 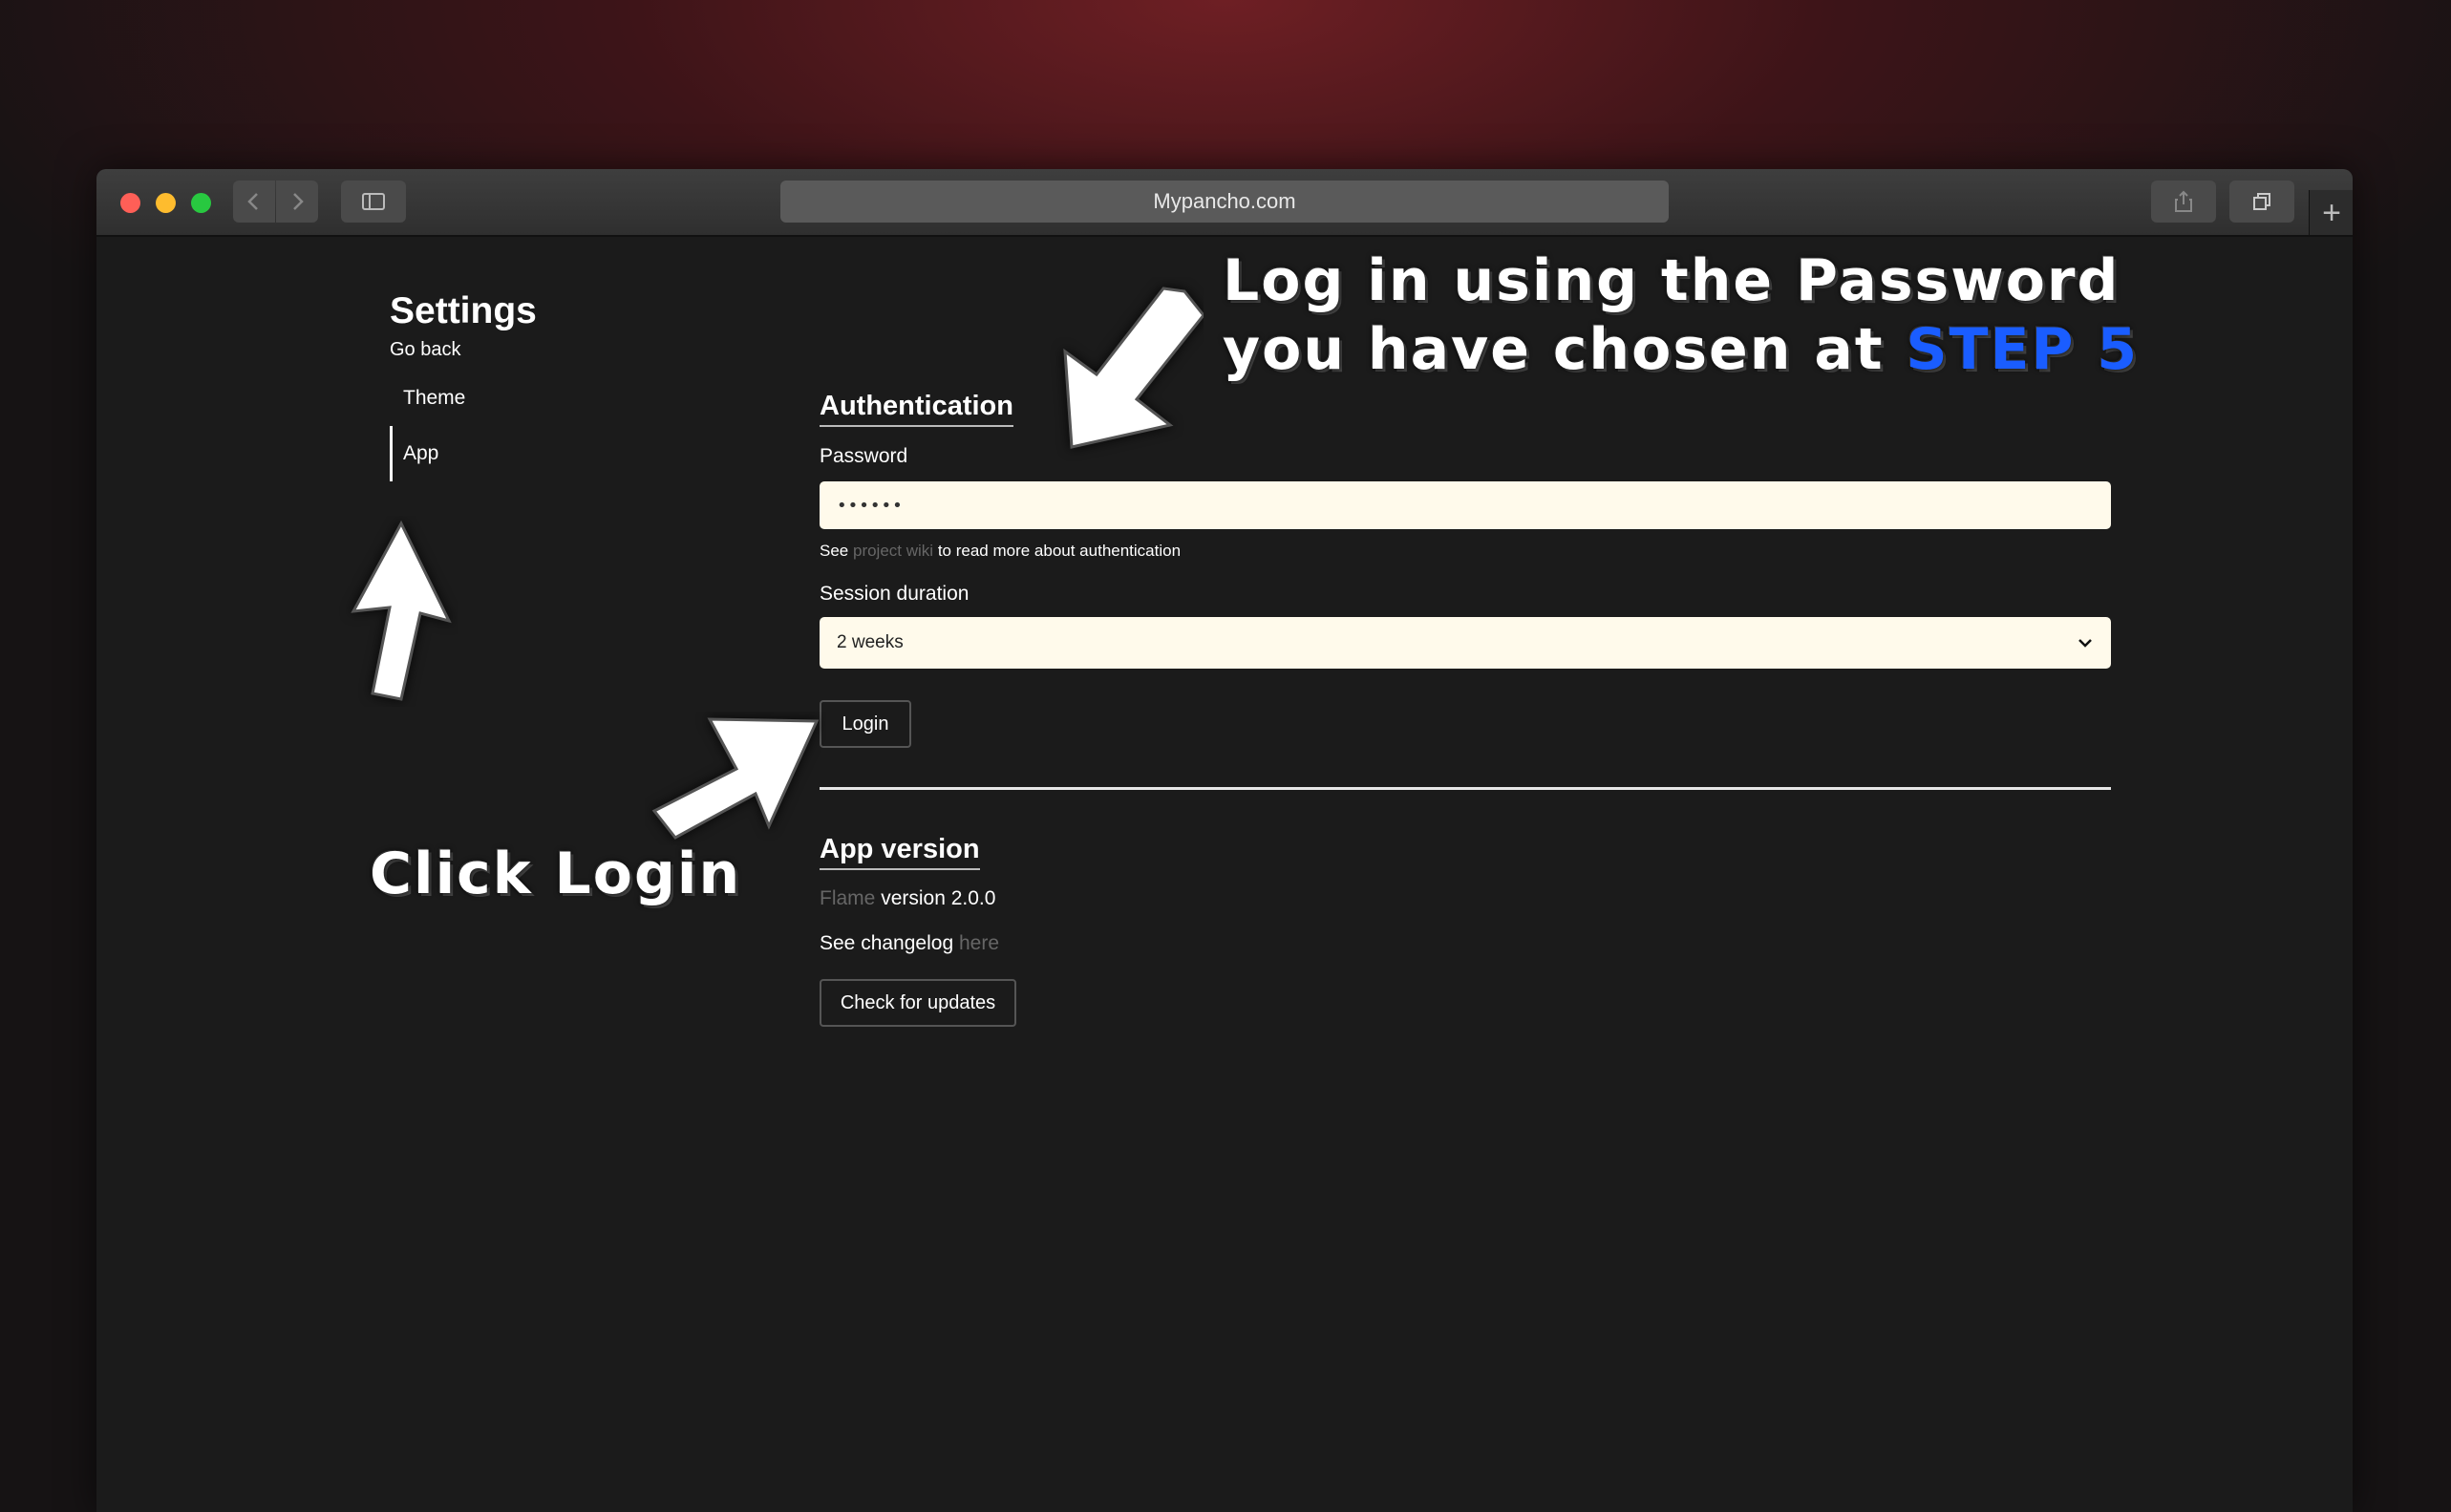 What do you see at coordinates (201, 203) in the screenshot?
I see `maximize-window-button` at bounding box center [201, 203].